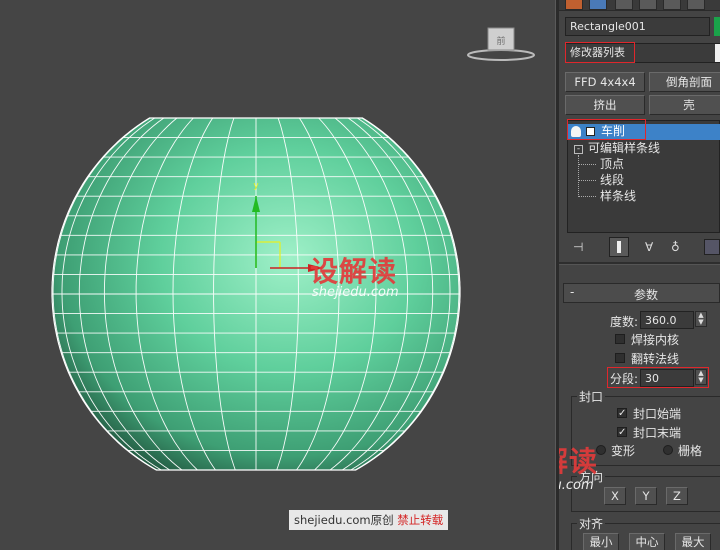  What do you see at coordinates (572, 292) in the screenshot?
I see `rollout-collapse-sign: -` at bounding box center [572, 292].